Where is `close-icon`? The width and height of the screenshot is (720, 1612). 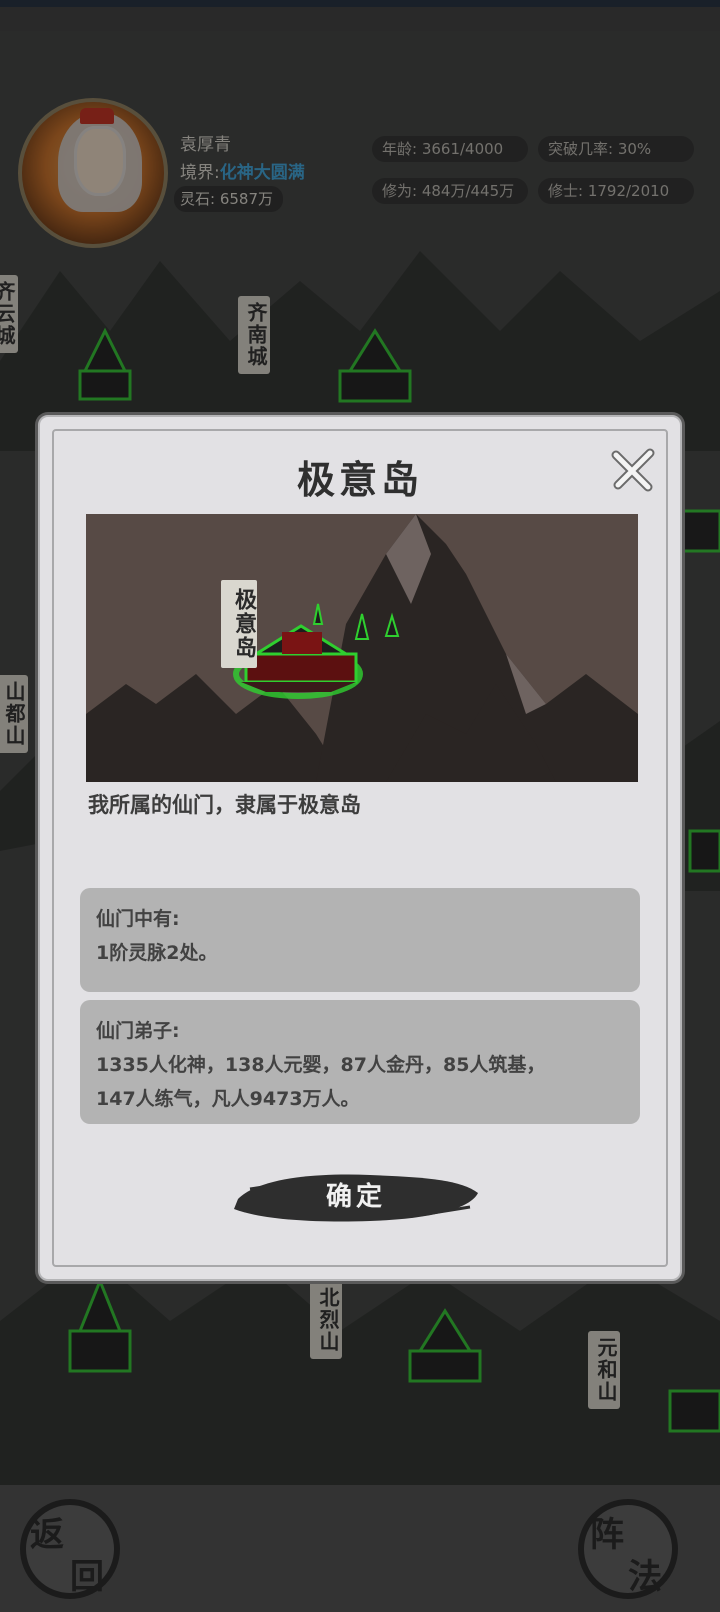
close-icon is located at coordinates (633, 470).